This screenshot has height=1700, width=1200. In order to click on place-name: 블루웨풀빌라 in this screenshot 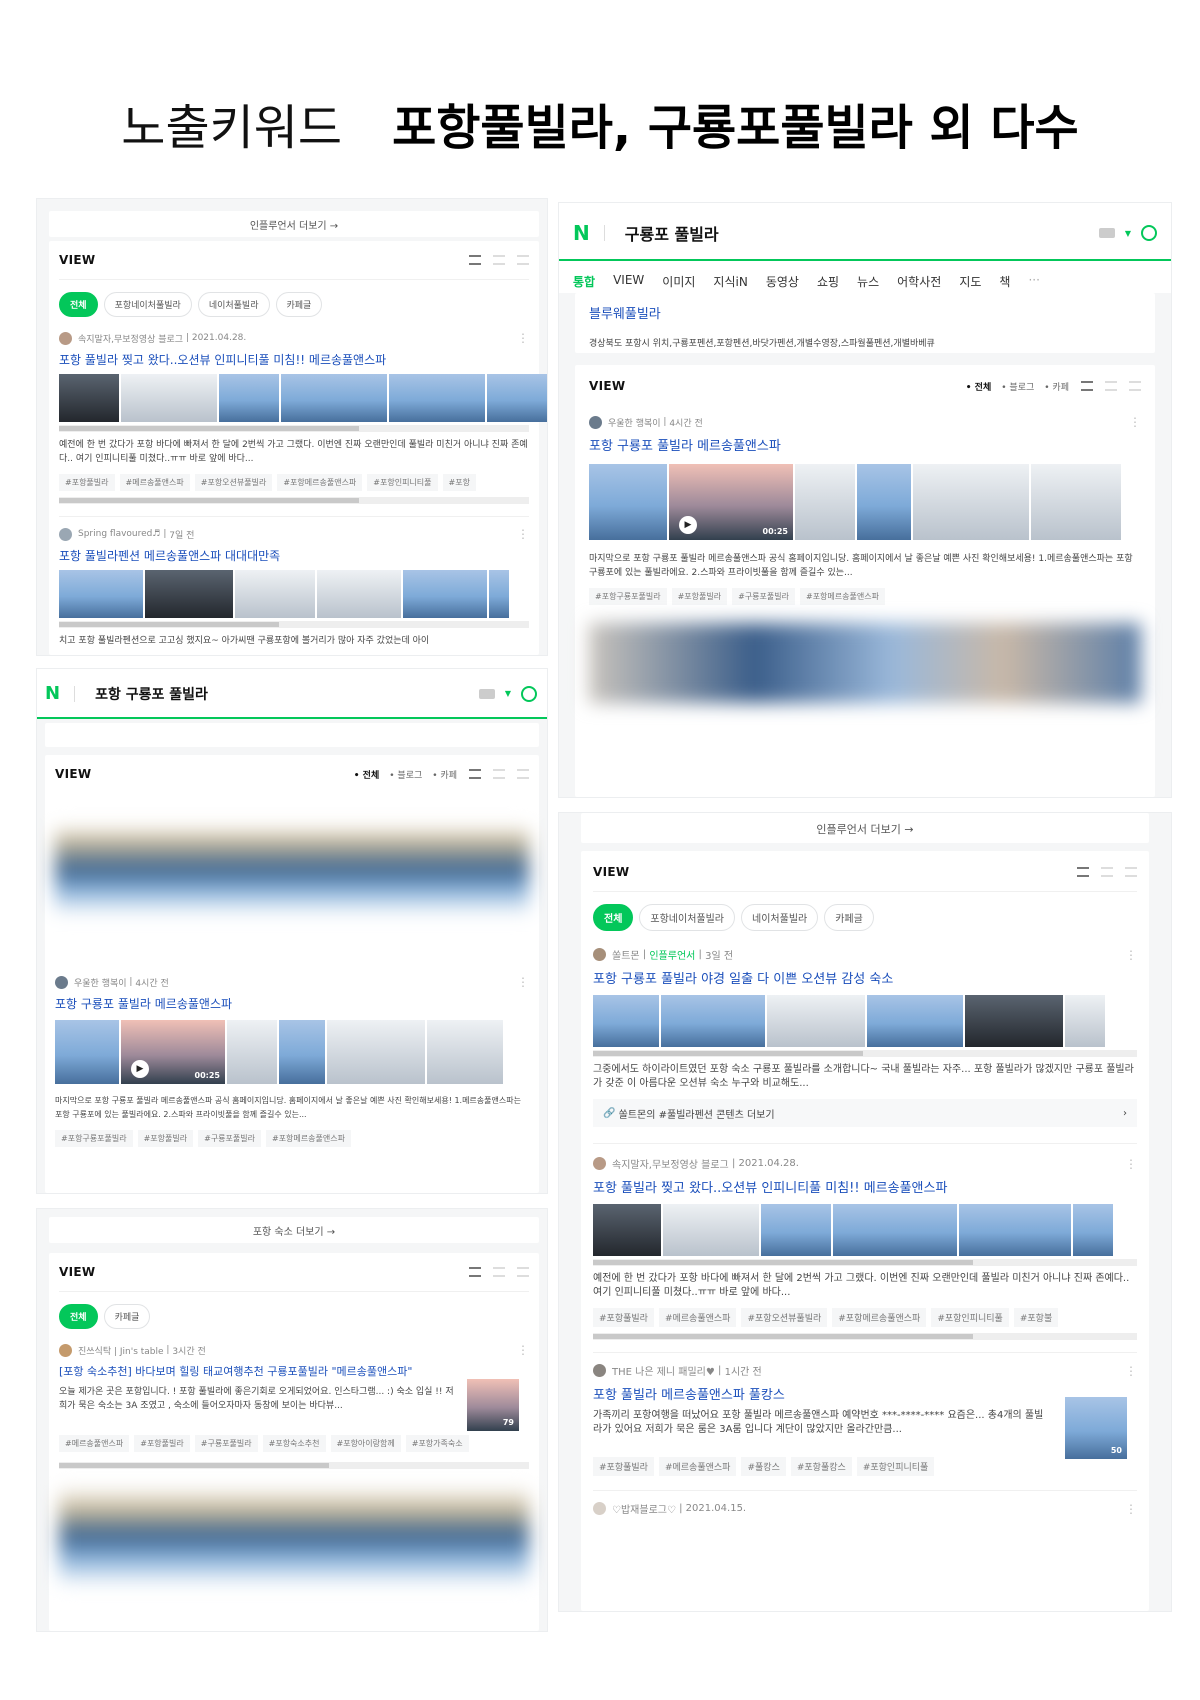, I will do `click(865, 312)`.